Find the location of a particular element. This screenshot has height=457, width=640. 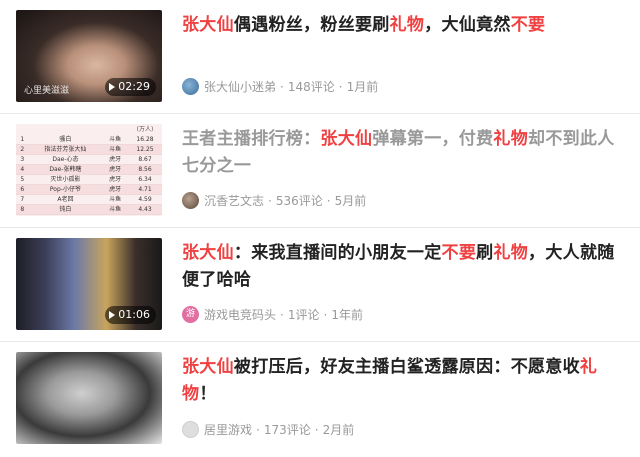

title-part: 弹幕第一，付费 is located at coordinates (433, 139).